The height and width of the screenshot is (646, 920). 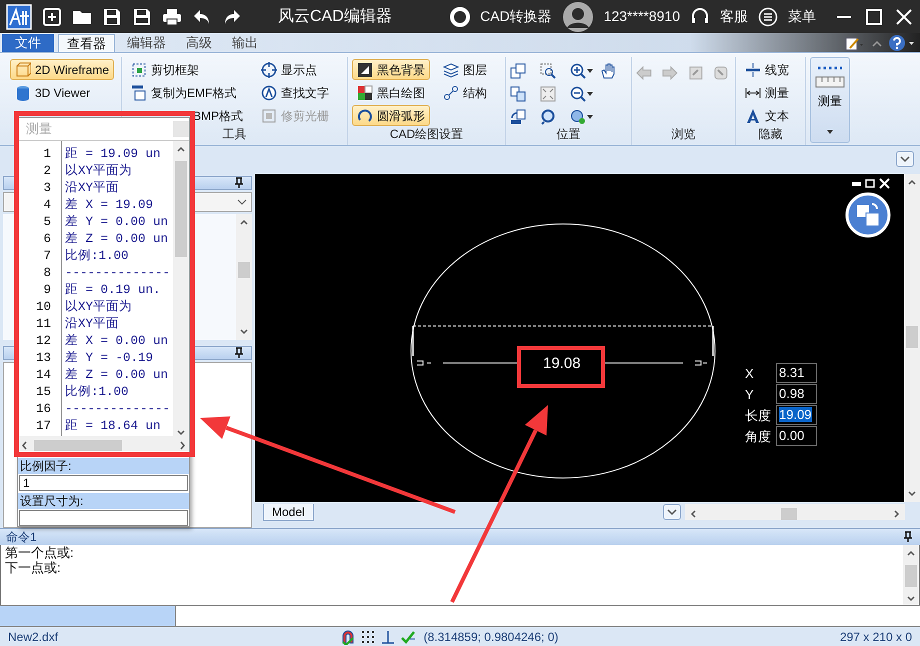 What do you see at coordinates (146, 43) in the screenshot?
I see `ribbon-tab: 编辑器` at bounding box center [146, 43].